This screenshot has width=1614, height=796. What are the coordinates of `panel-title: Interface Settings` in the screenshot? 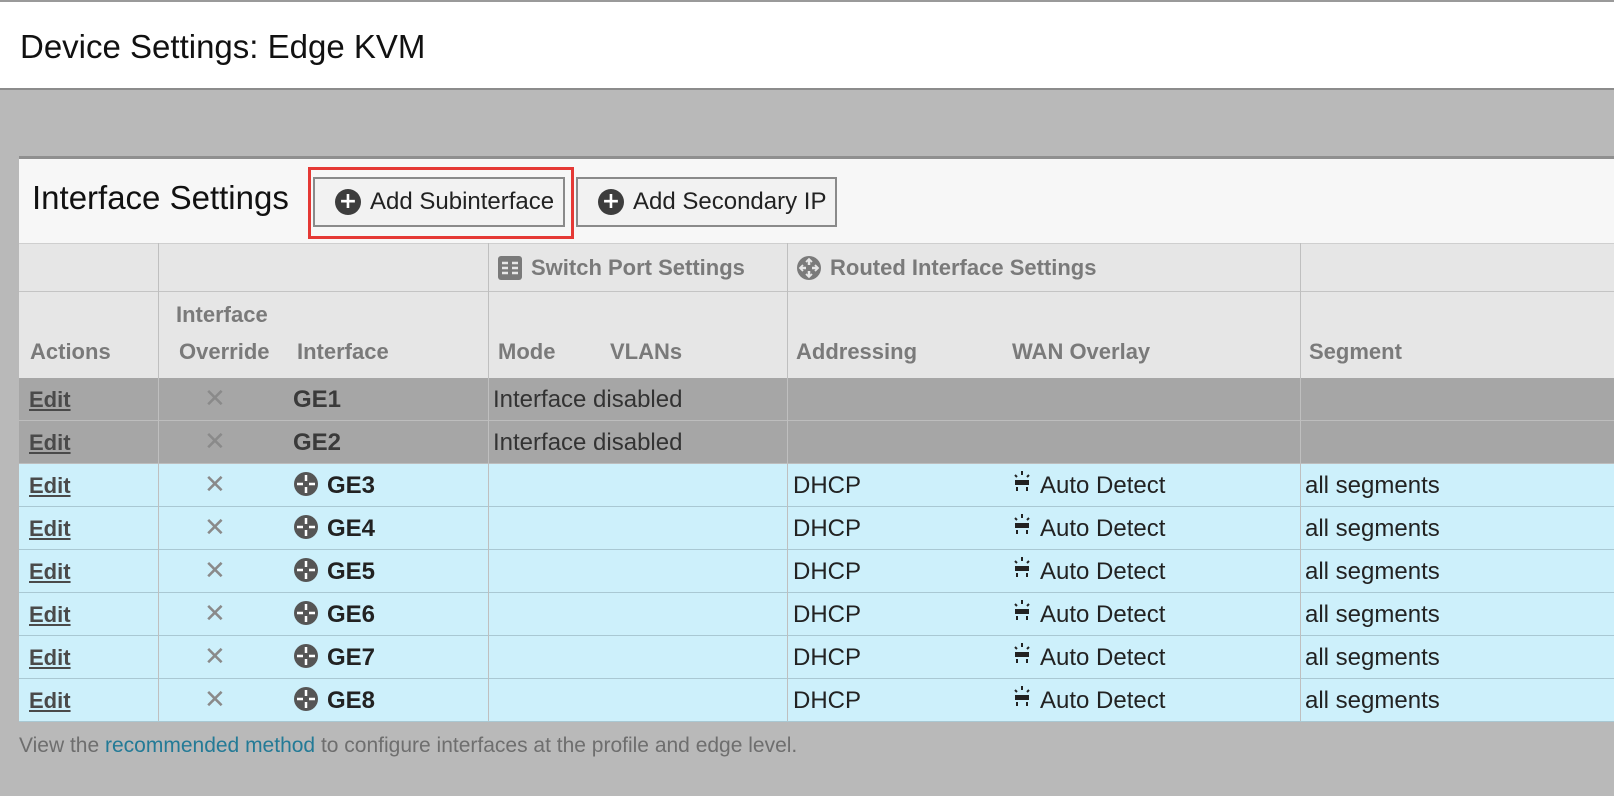 It's located at (160, 197).